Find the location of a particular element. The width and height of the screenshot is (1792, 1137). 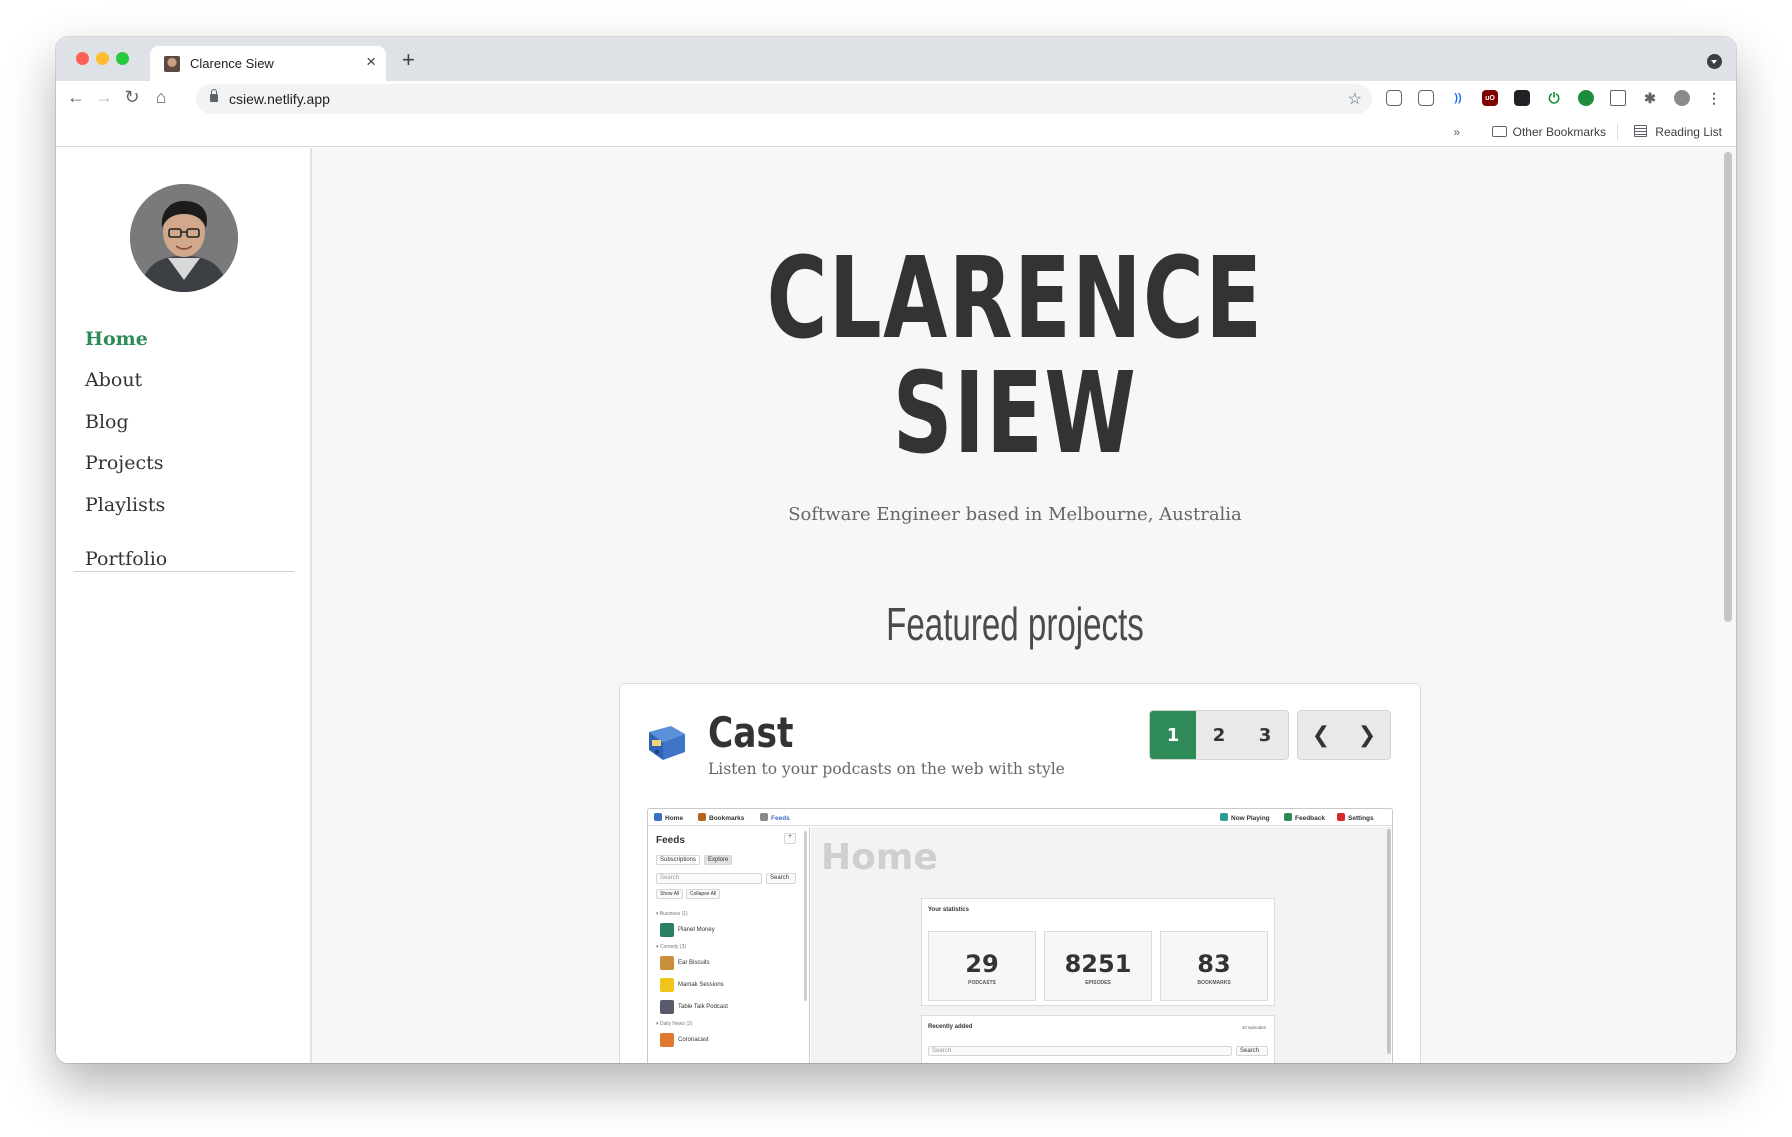

feedback-icon is located at coordinates (1288, 817).